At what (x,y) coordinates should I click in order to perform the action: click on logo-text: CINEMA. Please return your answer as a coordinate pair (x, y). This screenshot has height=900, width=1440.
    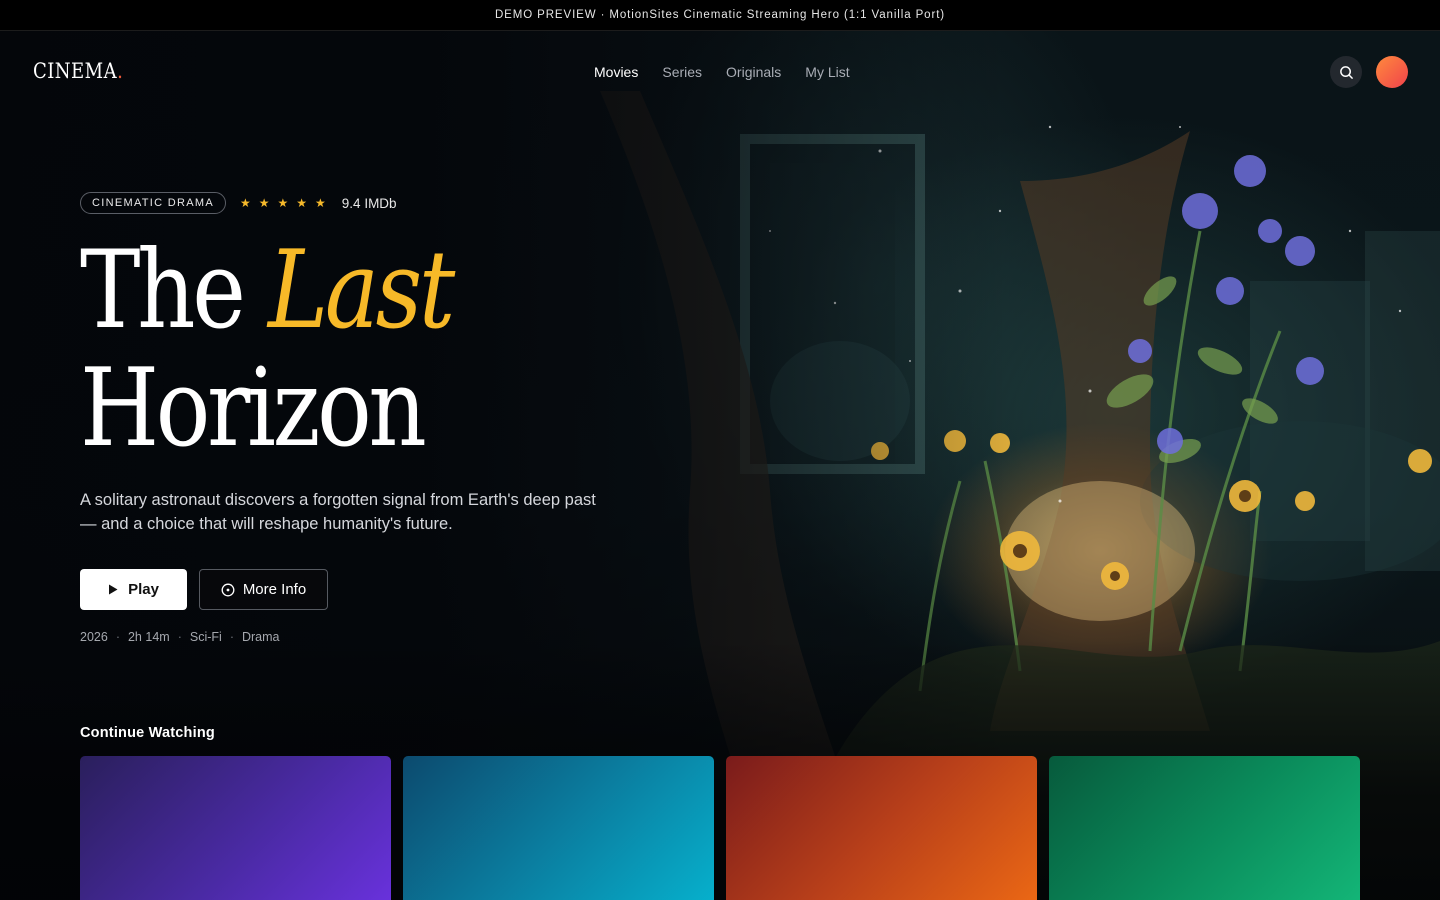
    Looking at the image, I should click on (75, 71).